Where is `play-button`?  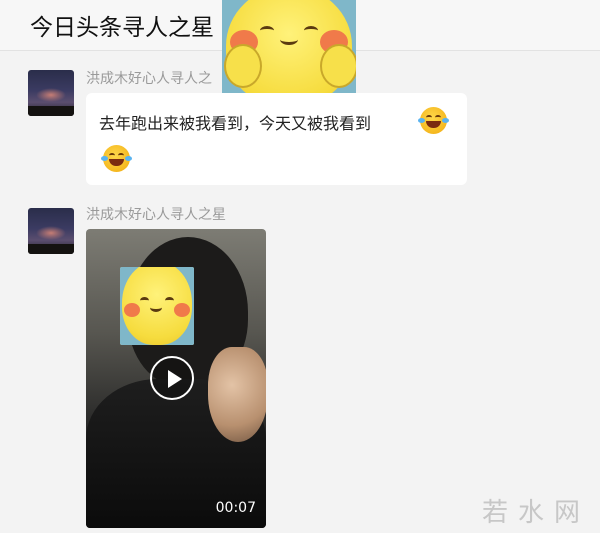 play-button is located at coordinates (172, 378).